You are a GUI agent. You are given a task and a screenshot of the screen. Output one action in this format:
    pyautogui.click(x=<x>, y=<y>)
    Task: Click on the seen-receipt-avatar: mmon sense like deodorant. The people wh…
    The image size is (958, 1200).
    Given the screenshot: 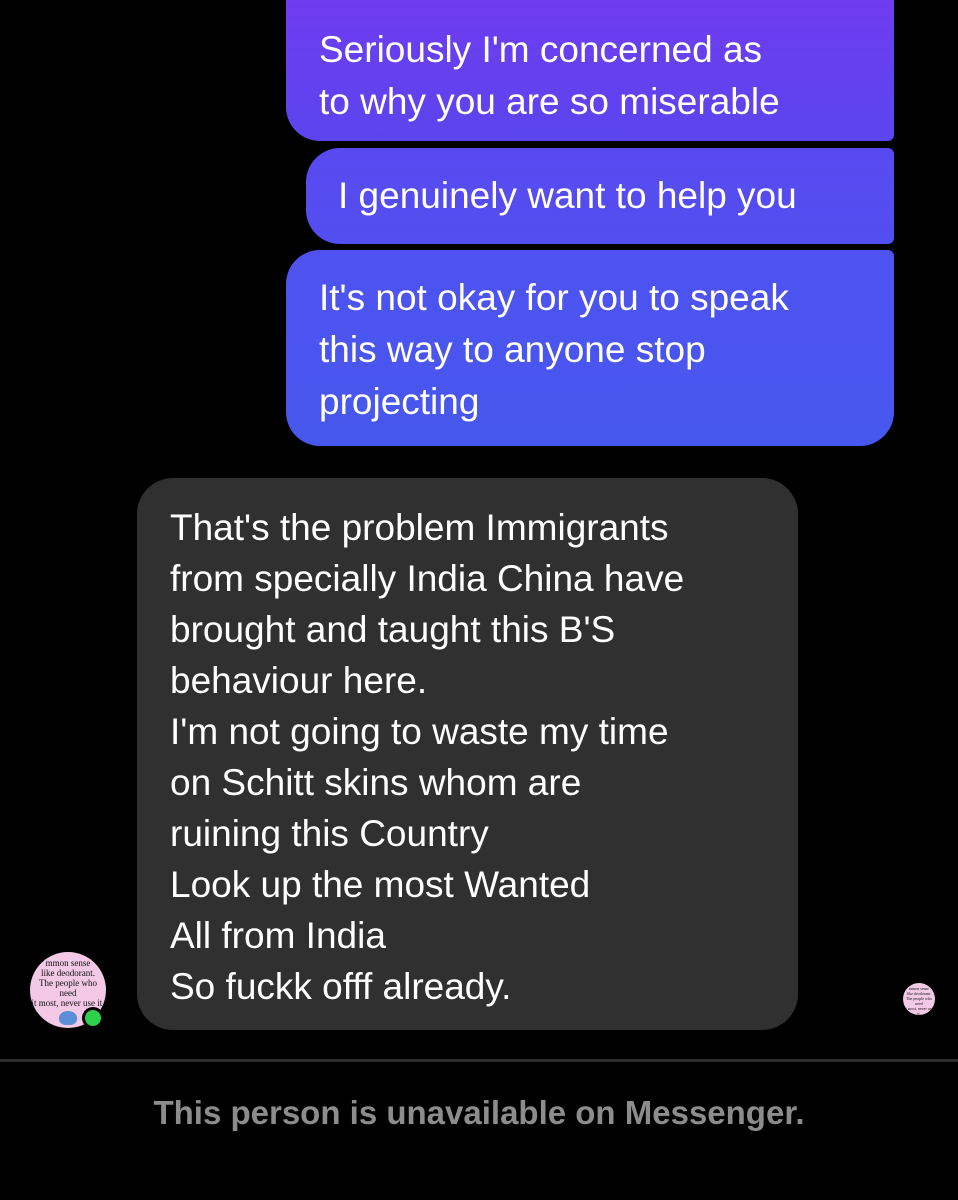 What is the action you would take?
    pyautogui.click(x=919, y=999)
    